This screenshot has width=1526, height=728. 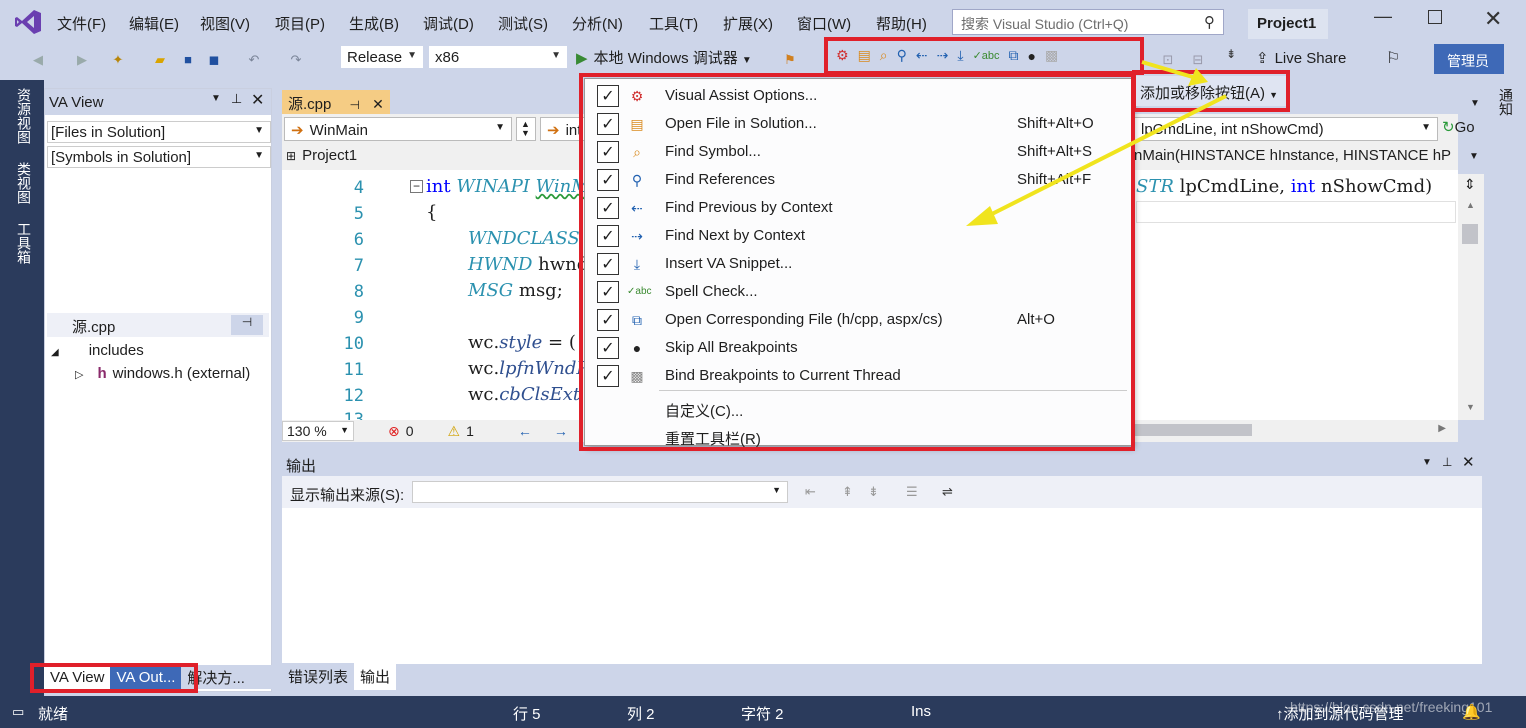 What do you see at coordinates (902, 55) in the screenshot?
I see `find-references-icon: ⚲` at bounding box center [902, 55].